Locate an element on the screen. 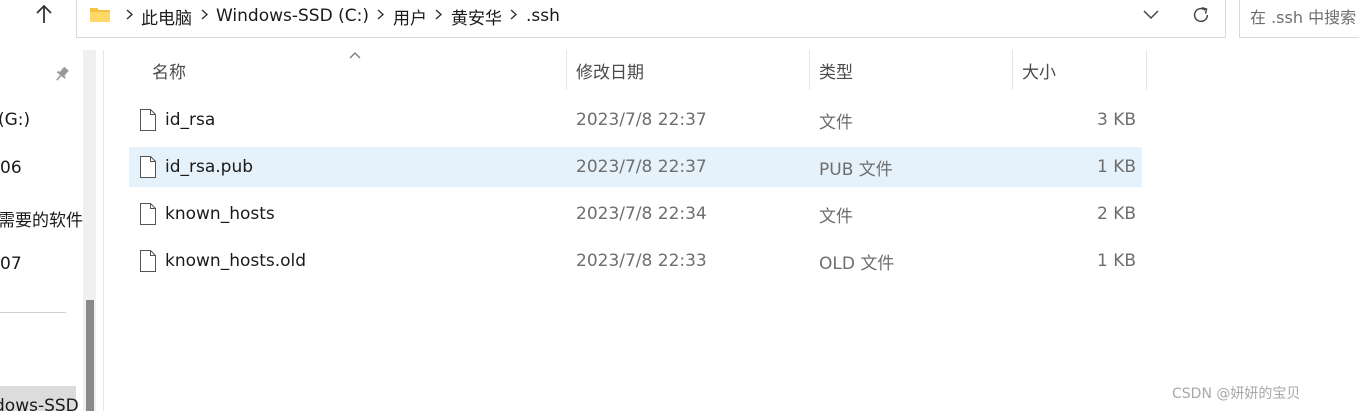  refresh-icon is located at coordinates (1201, 14).